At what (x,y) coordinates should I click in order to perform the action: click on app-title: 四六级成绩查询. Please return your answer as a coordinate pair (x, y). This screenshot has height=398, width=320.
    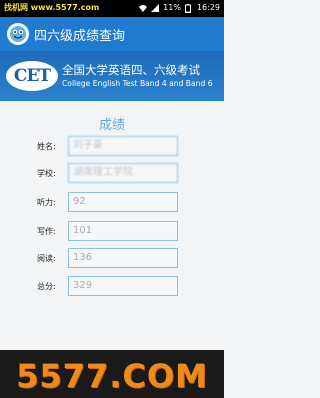
    Looking at the image, I should click on (80, 36).